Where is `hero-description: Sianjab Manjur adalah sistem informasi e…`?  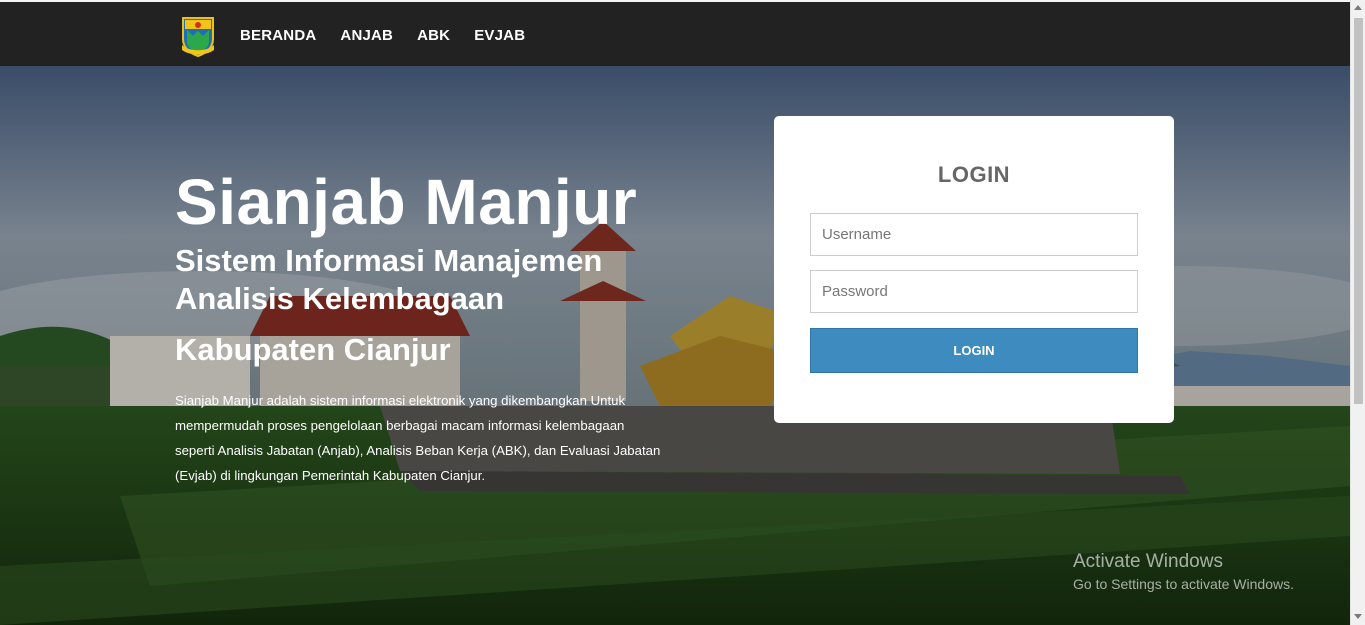 hero-description: Sianjab Manjur adalah sistem informasi e… is located at coordinates (418, 438).